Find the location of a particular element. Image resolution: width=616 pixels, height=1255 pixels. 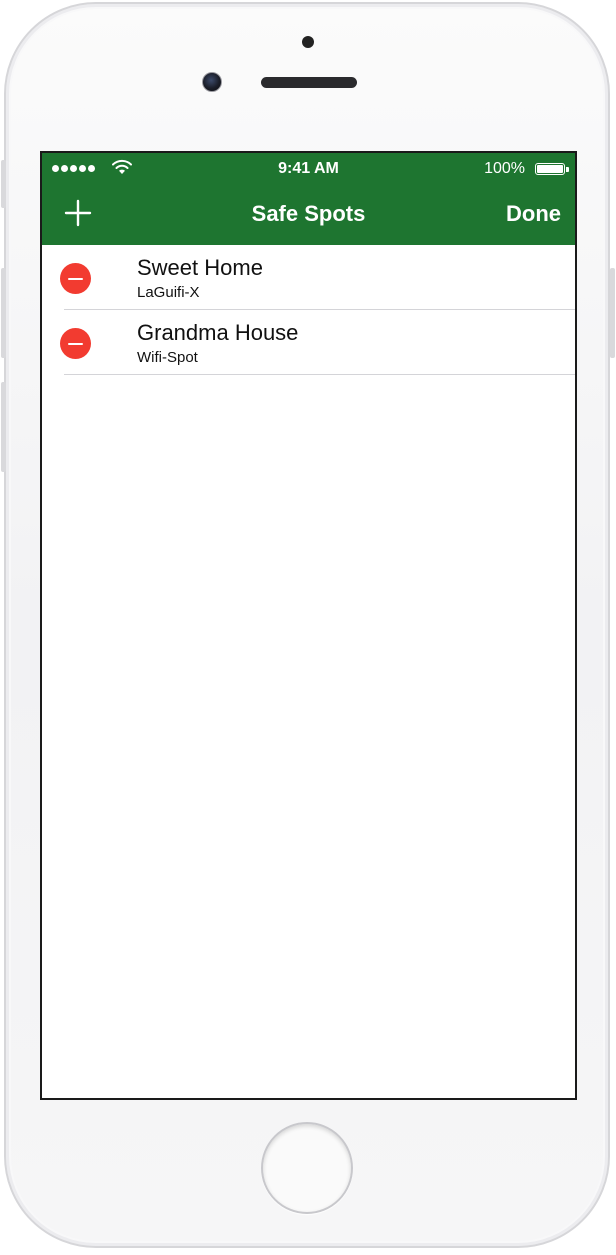

list-item: Sweet Home LaGuifi-X is located at coordinates (308, 277).